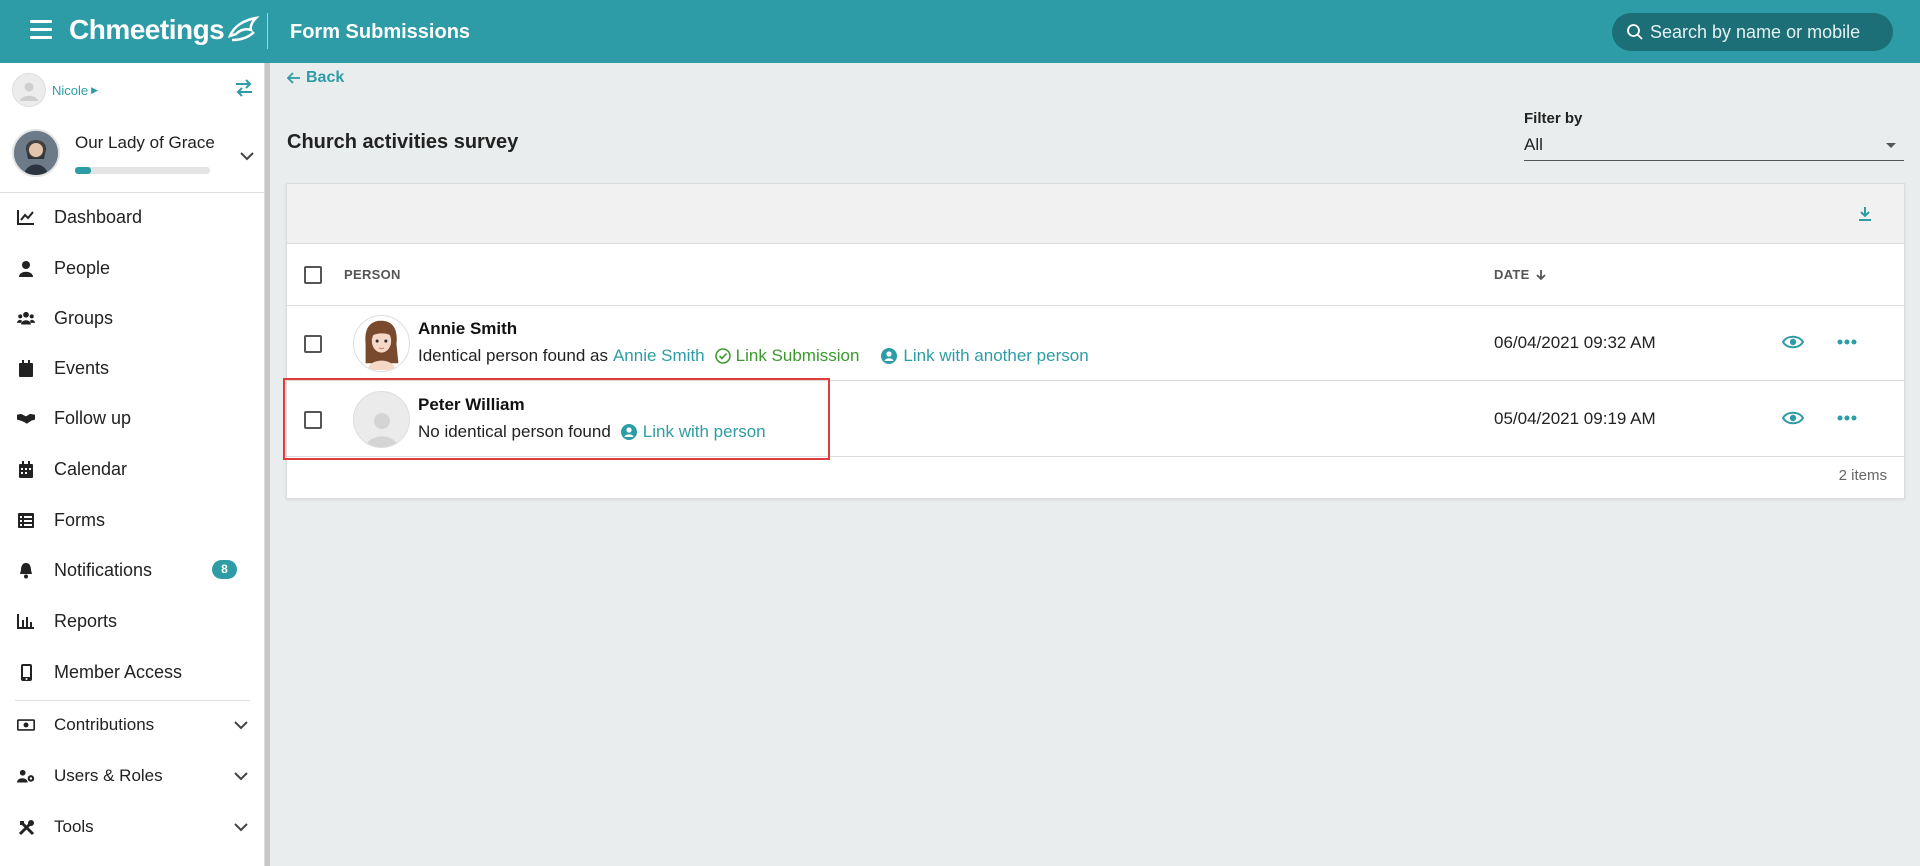  I want to click on link-with-person-label: Link with person, so click(704, 431).